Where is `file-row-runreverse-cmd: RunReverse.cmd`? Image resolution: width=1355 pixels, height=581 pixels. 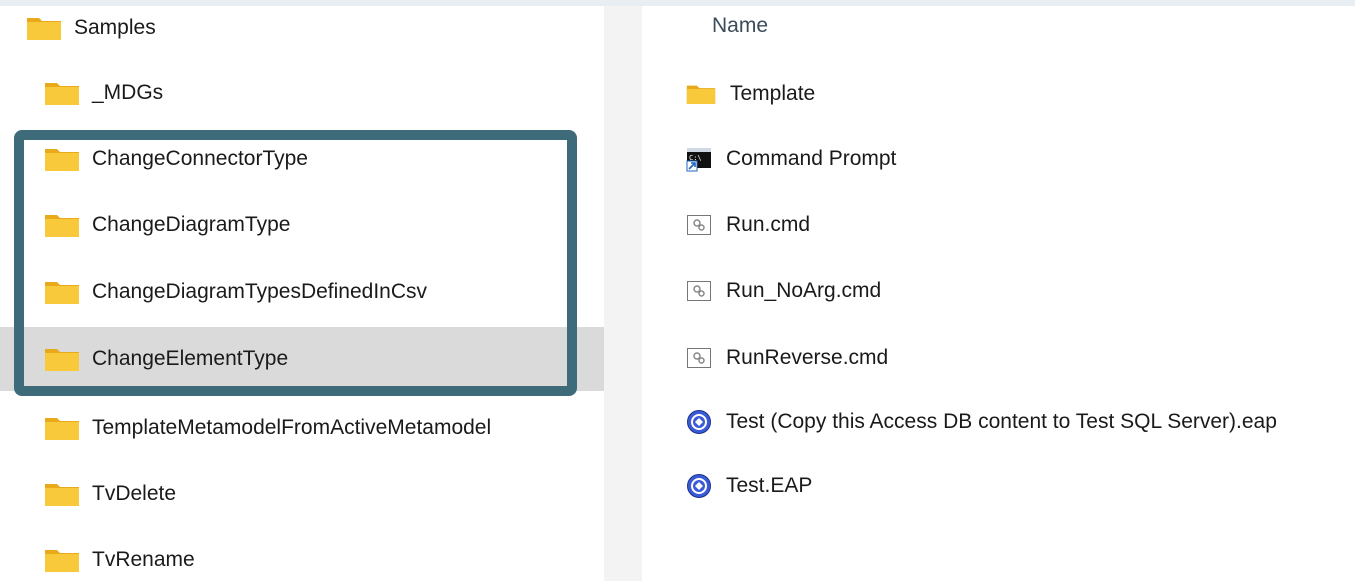 file-row-runreverse-cmd: RunReverse.cmd is located at coordinates (787, 358).